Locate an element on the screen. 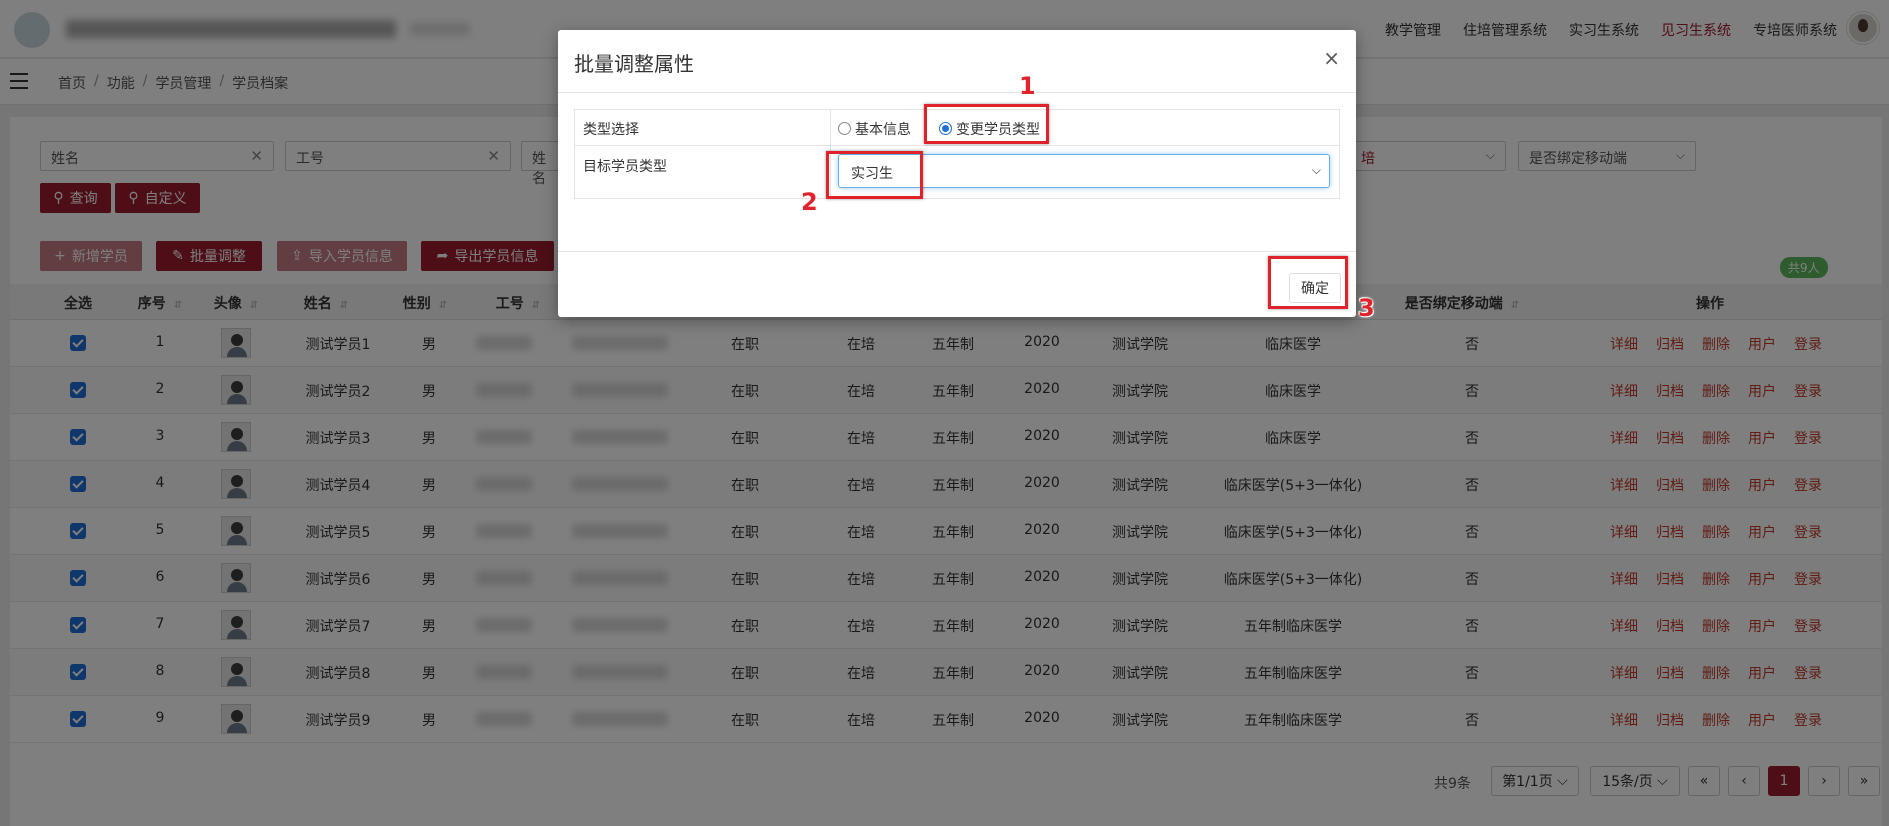  annotation-number-1: 1 is located at coordinates (1027, 86).